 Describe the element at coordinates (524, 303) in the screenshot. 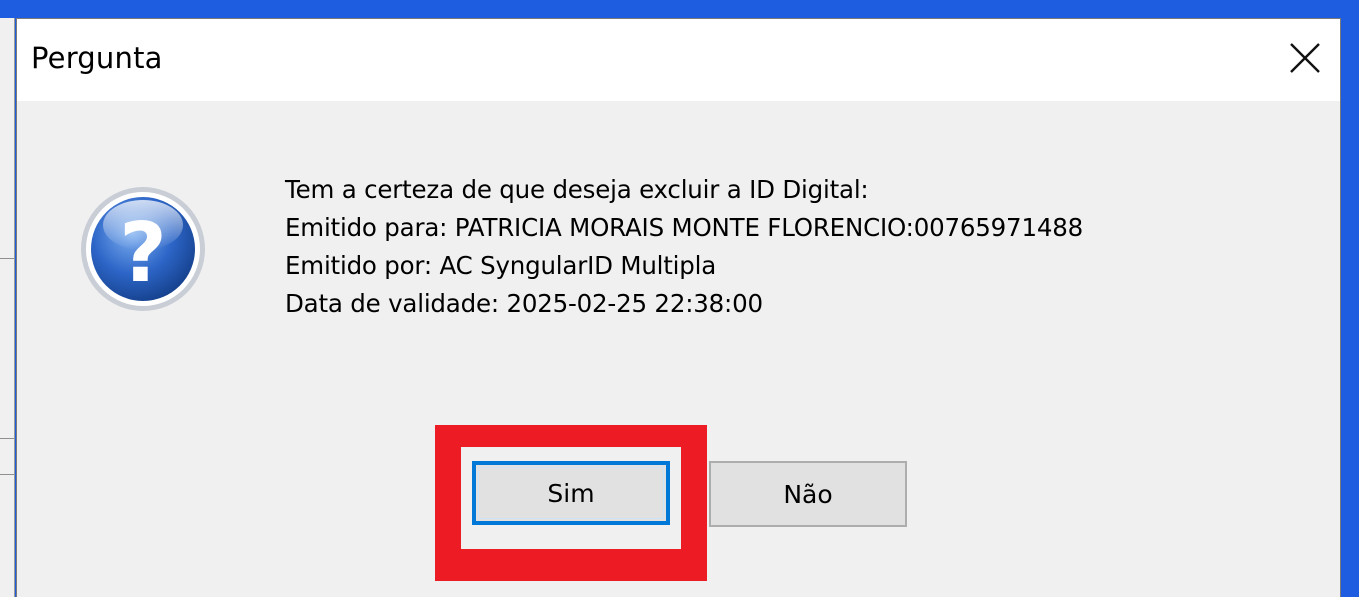

I see `message-line: Data de validade: 2025-02-25 22:38:00` at that location.